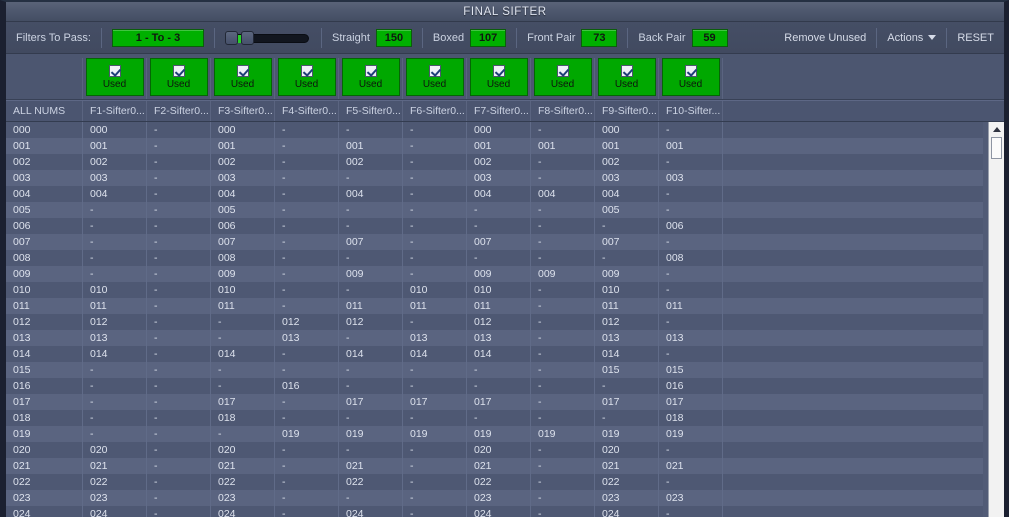 Image resolution: width=1009 pixels, height=517 pixels. I want to click on cell-f7: 003, so click(499, 178).